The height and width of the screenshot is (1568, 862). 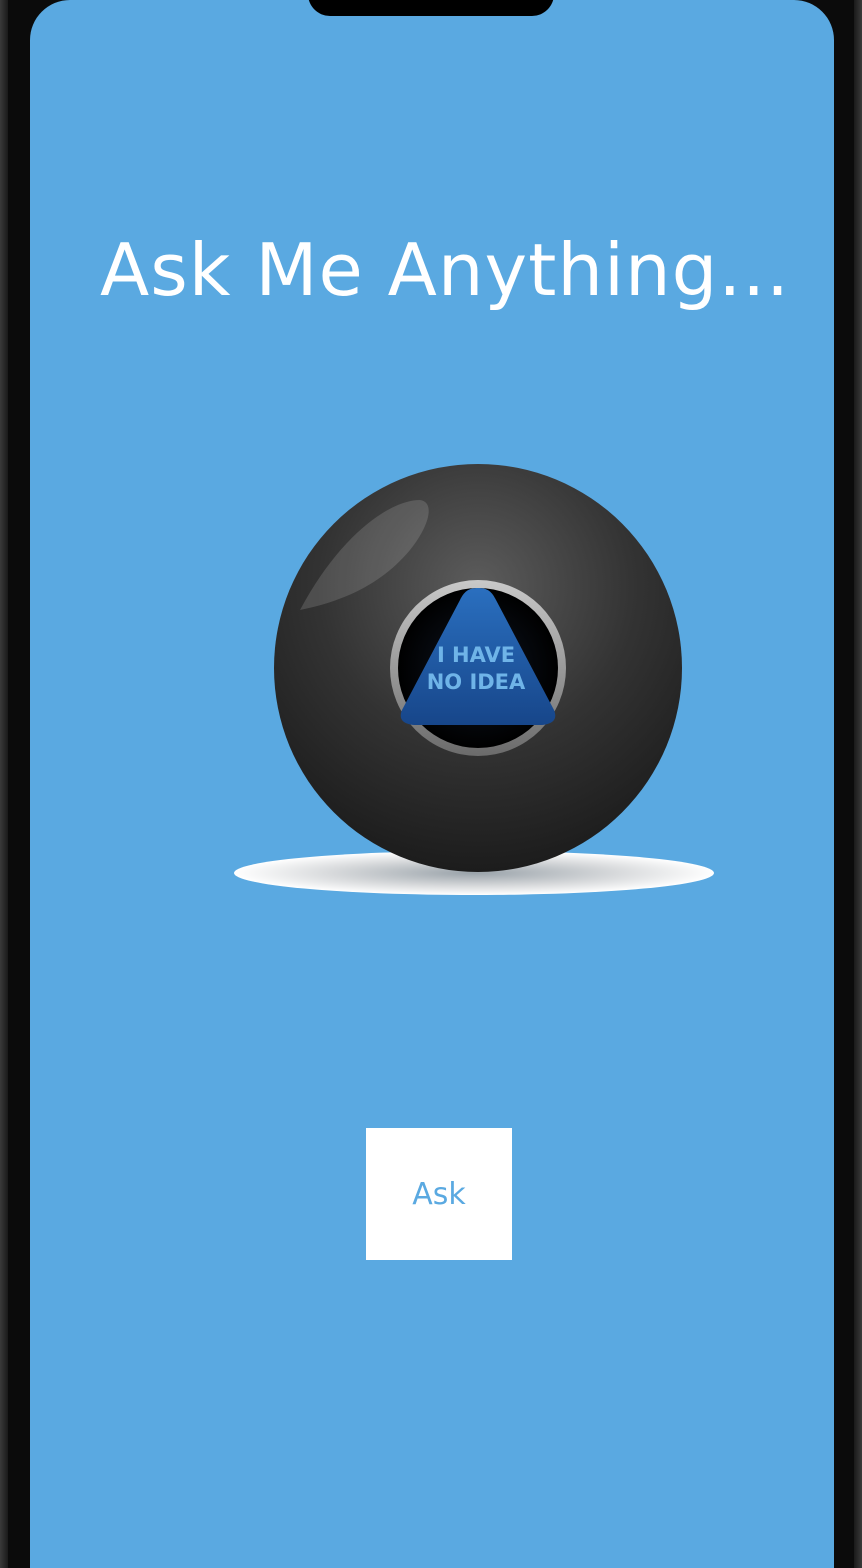 I want to click on device-notch, so click(x=431, y=8).